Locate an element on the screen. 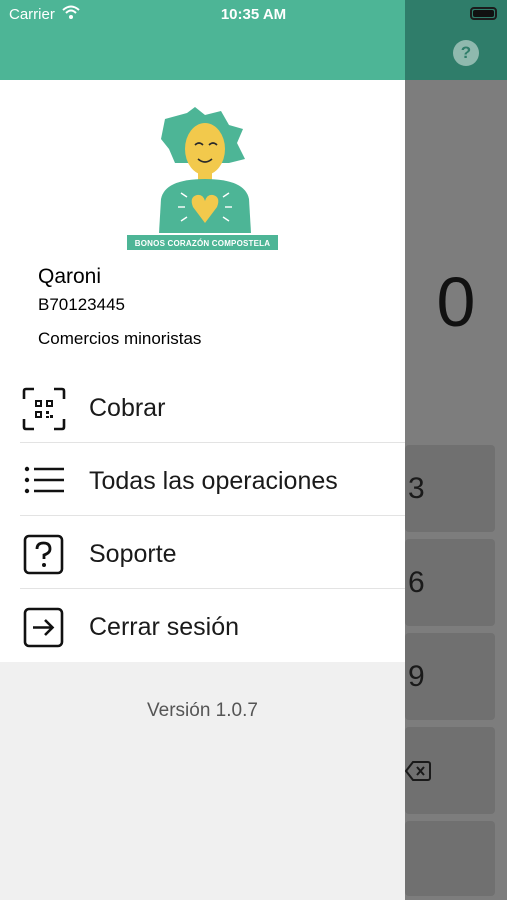 This screenshot has height=900, width=507. menu-item-cobrar: Cobrar is located at coordinates (202, 406).